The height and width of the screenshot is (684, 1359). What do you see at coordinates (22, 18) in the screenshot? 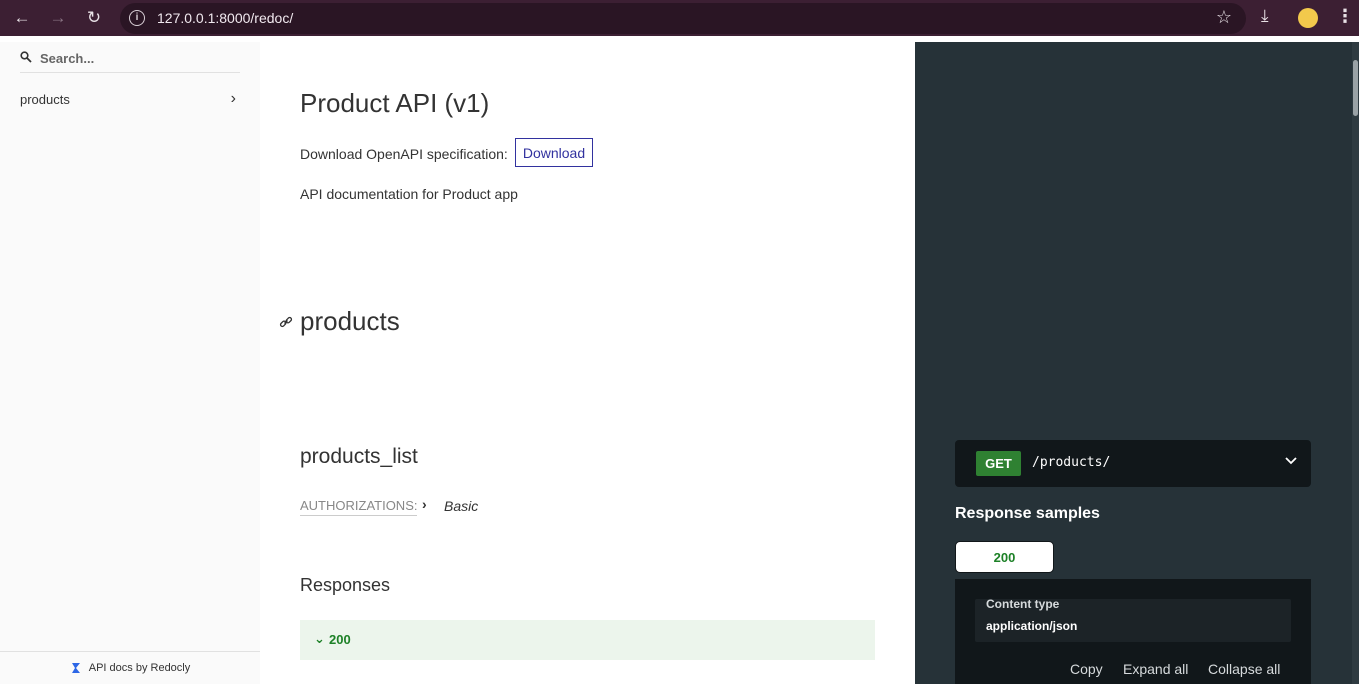
I see `back-arrow-icon: ←` at bounding box center [22, 18].